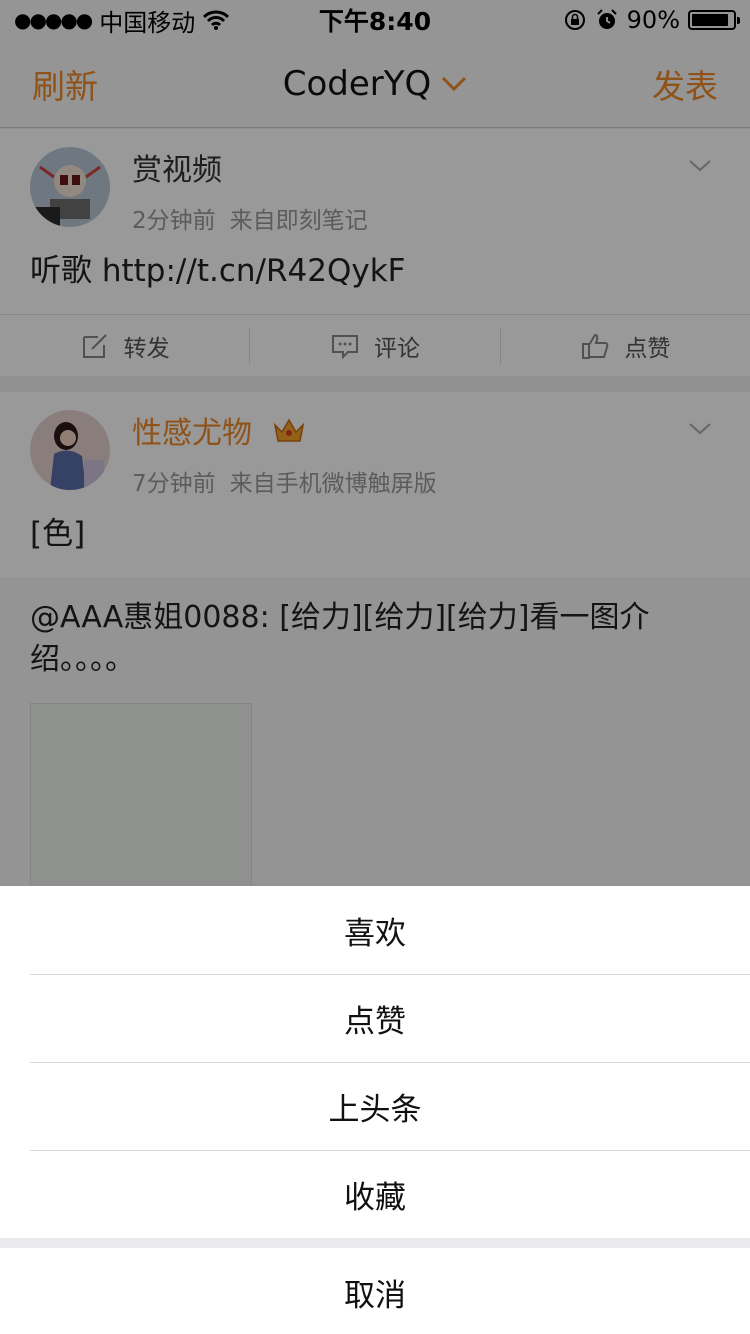  I want to click on sheet-item-headline: 上头条, so click(375, 1106).